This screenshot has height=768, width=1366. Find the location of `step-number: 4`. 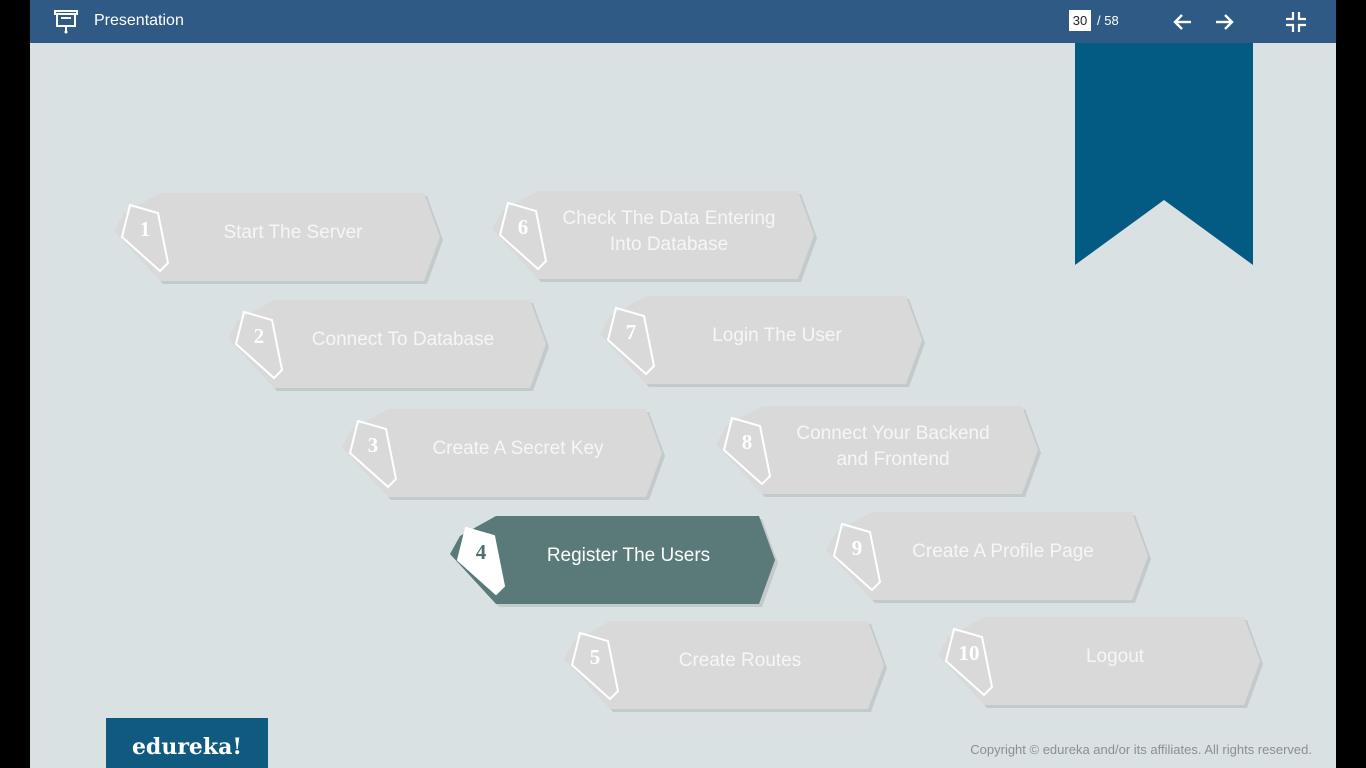

step-number: 4 is located at coordinates (481, 552).